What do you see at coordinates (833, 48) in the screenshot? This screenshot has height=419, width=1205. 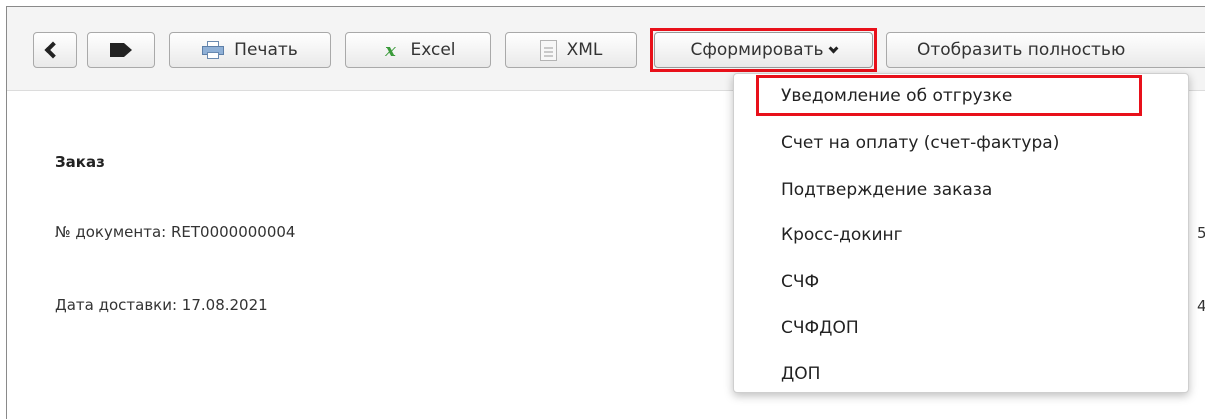 I see `chevron-down-icon` at bounding box center [833, 48].